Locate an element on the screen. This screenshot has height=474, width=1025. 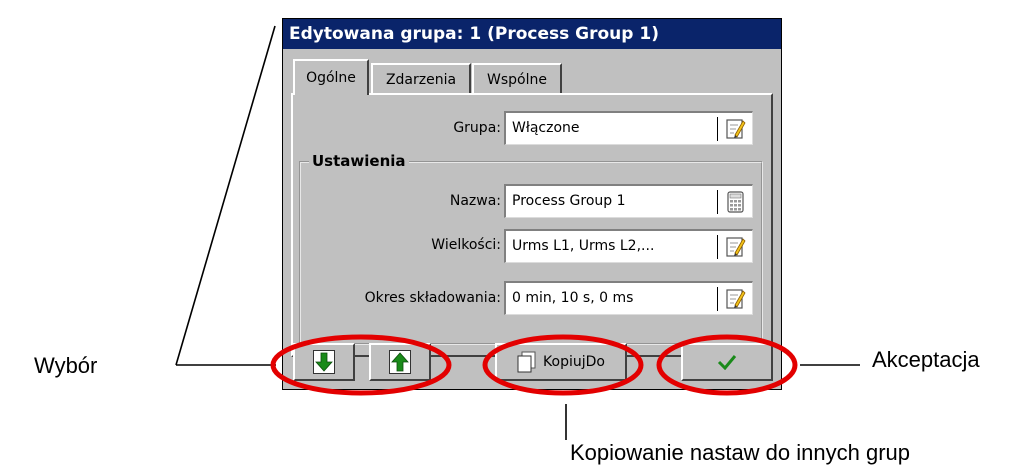
okres-label: Okres składowania: is located at coordinates (432, 298).